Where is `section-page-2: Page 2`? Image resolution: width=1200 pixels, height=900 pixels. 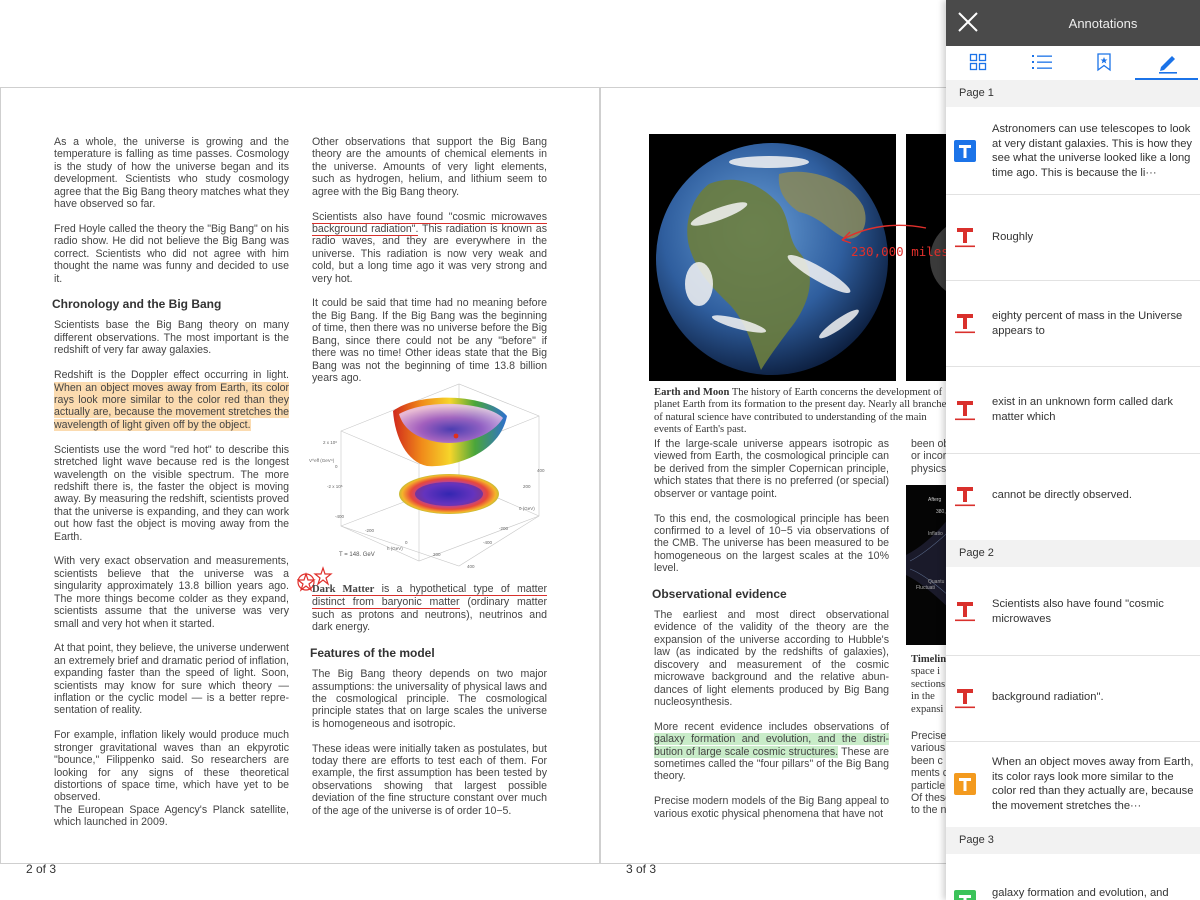
section-page-2: Page 2 is located at coordinates (1073, 553).